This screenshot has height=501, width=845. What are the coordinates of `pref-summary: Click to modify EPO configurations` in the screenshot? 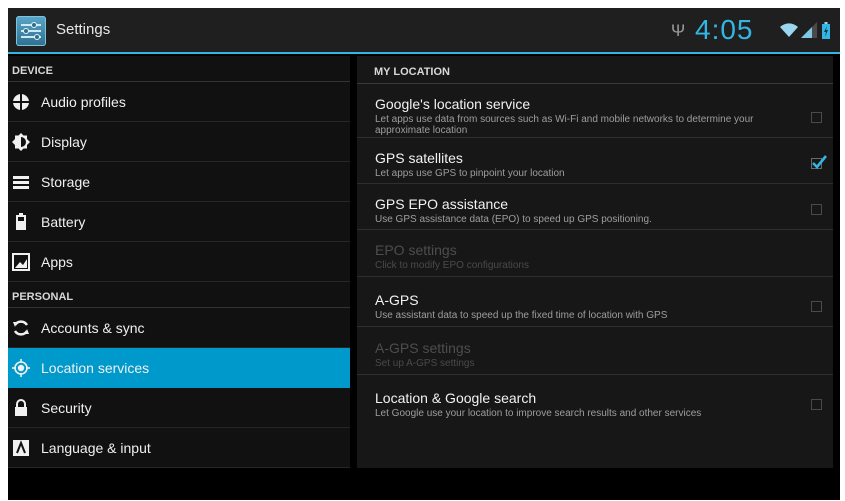 It's located at (452, 265).